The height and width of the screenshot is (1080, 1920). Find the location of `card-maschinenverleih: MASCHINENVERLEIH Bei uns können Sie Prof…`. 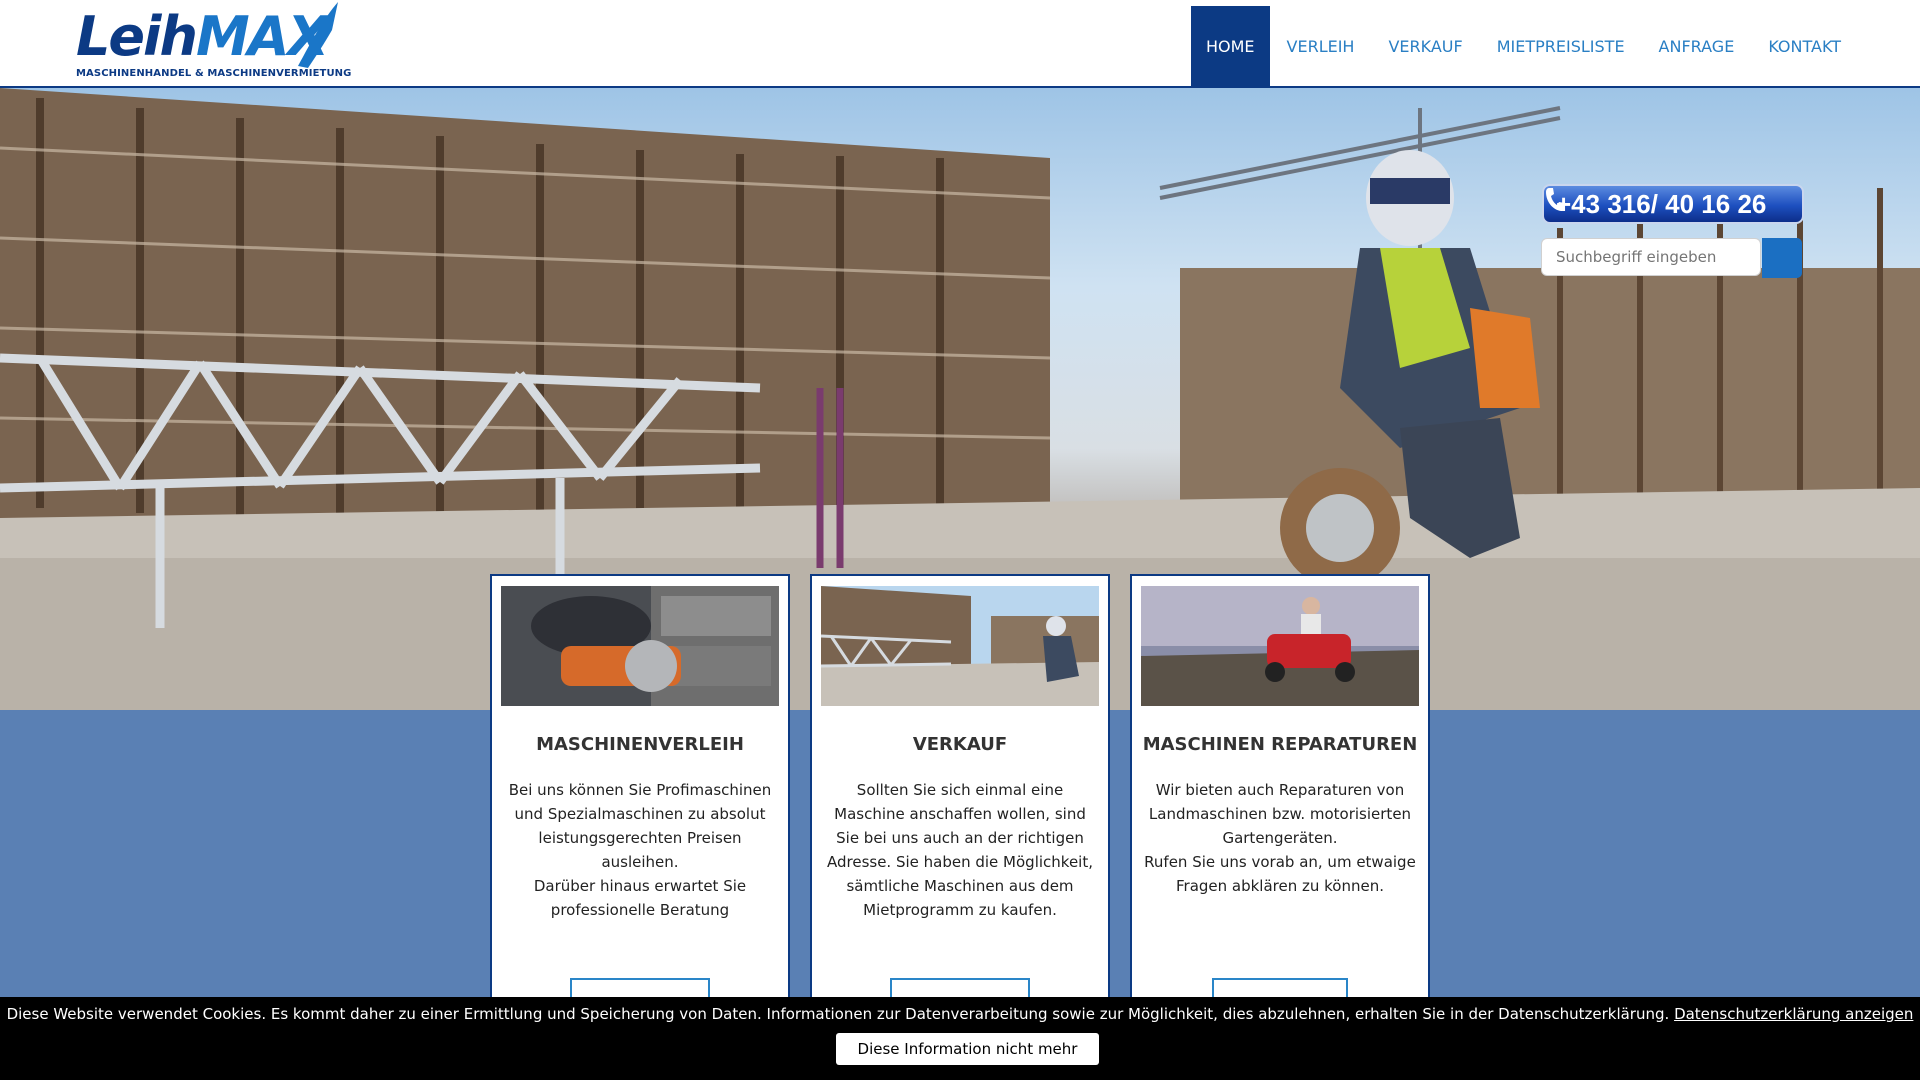

card-maschinenverleih: MASCHINENVERLEIH Bei uns können Sie Prof… is located at coordinates (640, 791).